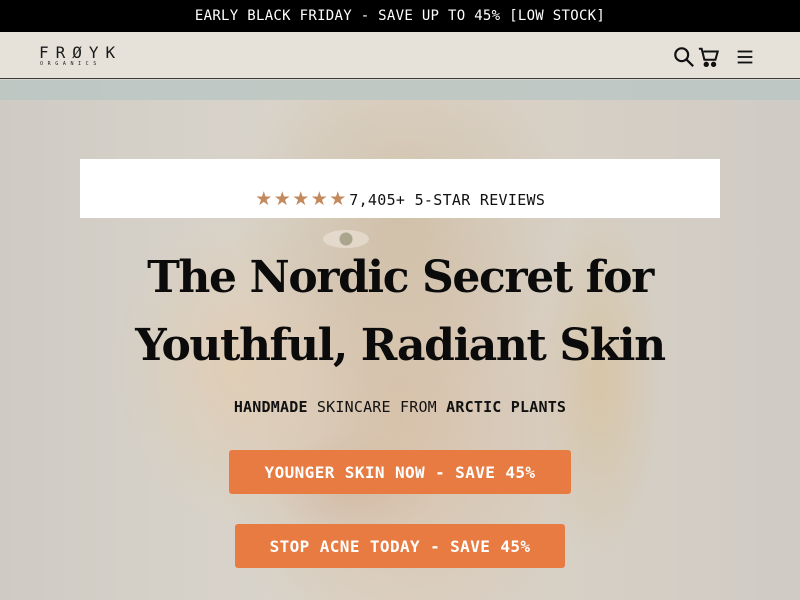 This screenshot has height=600, width=800. What do you see at coordinates (400, 472) in the screenshot?
I see `younger-skin-cta-button: YOUNGER SKIN NOW - SAVE 45%` at bounding box center [400, 472].